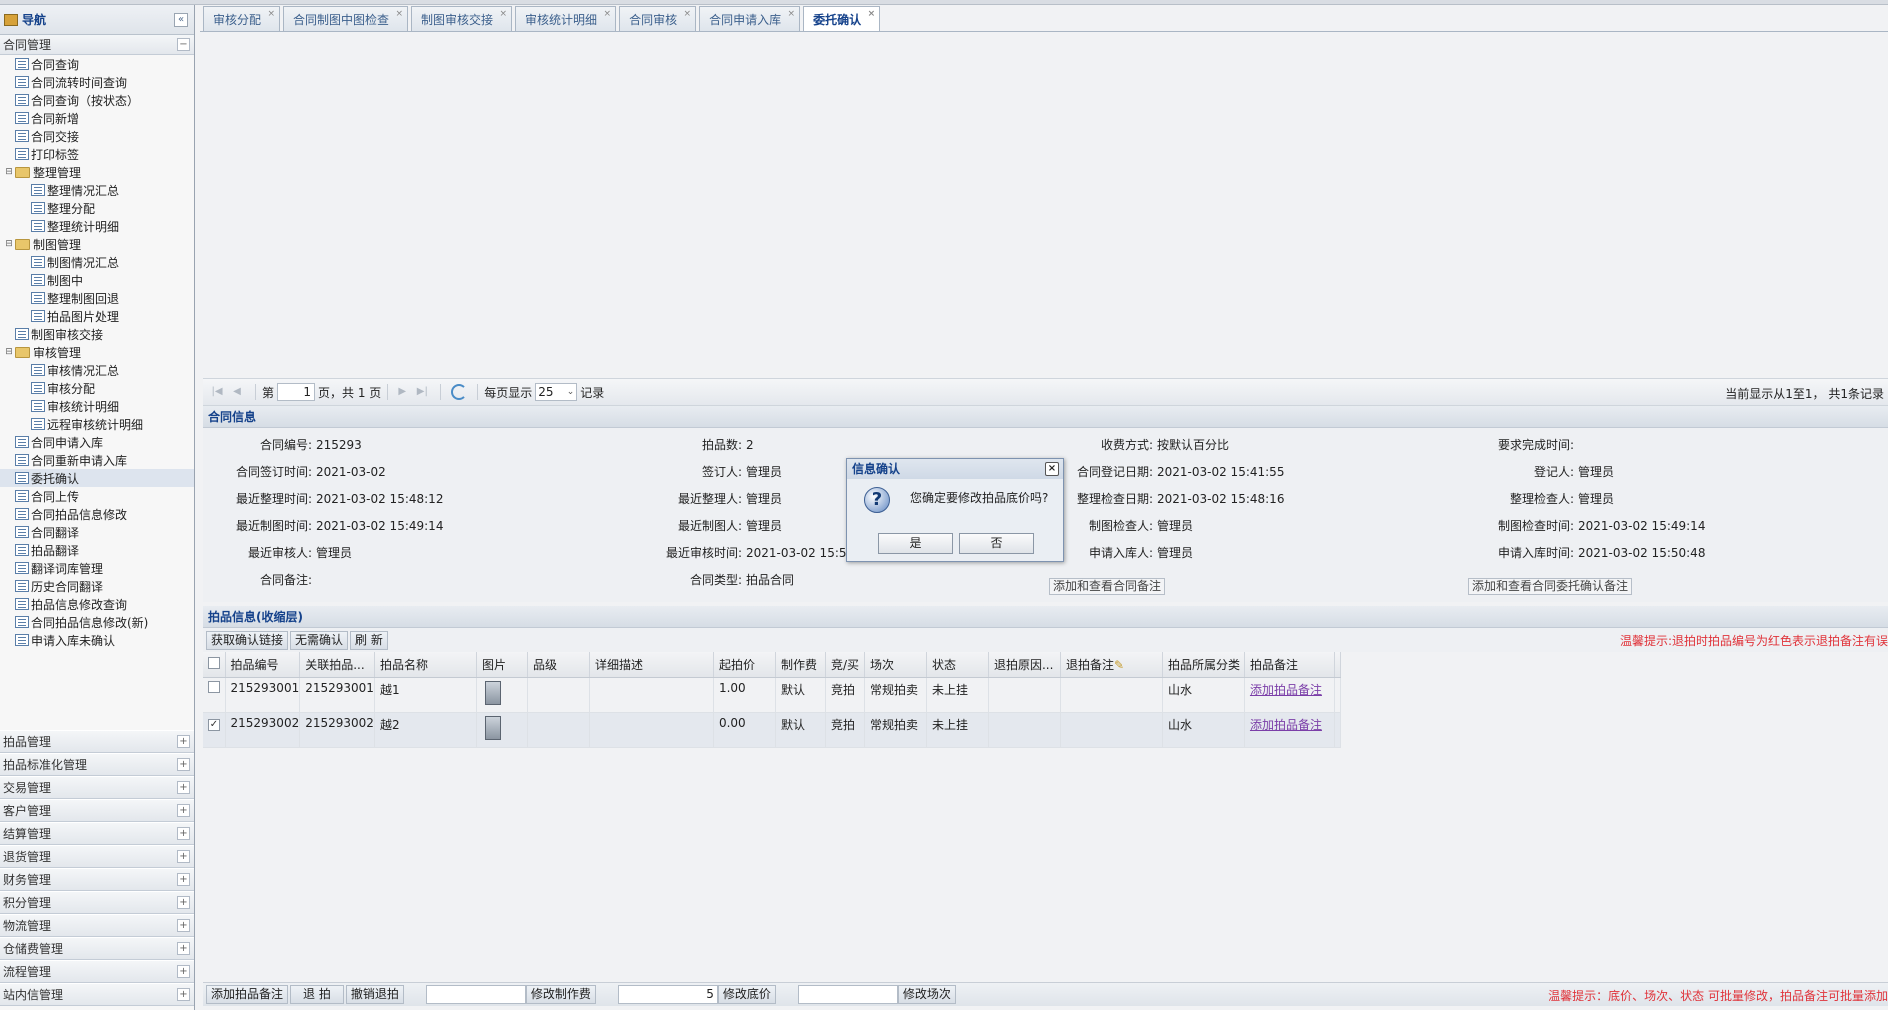 Image resolution: width=1888 pixels, height=1010 pixels. What do you see at coordinates (895, 665) in the screenshot?
I see `column-header: 场次` at bounding box center [895, 665].